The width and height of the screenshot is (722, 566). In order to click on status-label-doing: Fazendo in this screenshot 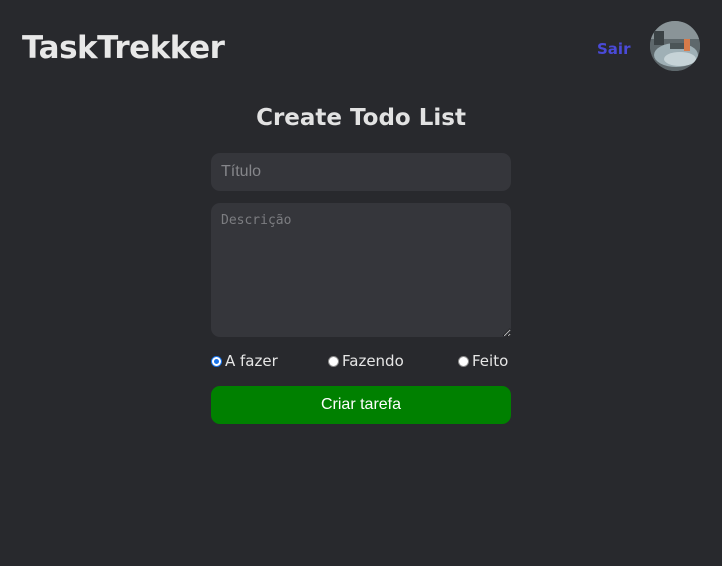, I will do `click(373, 361)`.